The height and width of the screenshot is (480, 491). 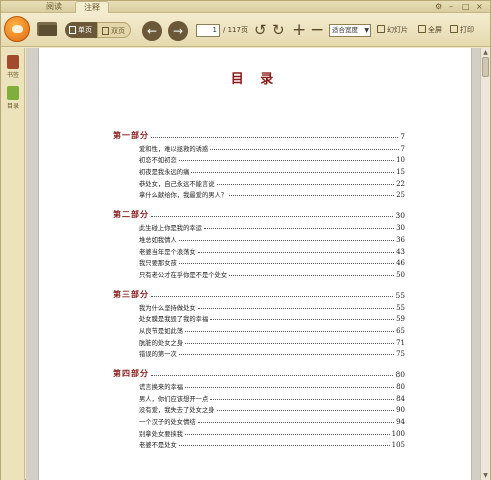 I want to click on slideshow-button: 幻灯片, so click(x=392, y=30).